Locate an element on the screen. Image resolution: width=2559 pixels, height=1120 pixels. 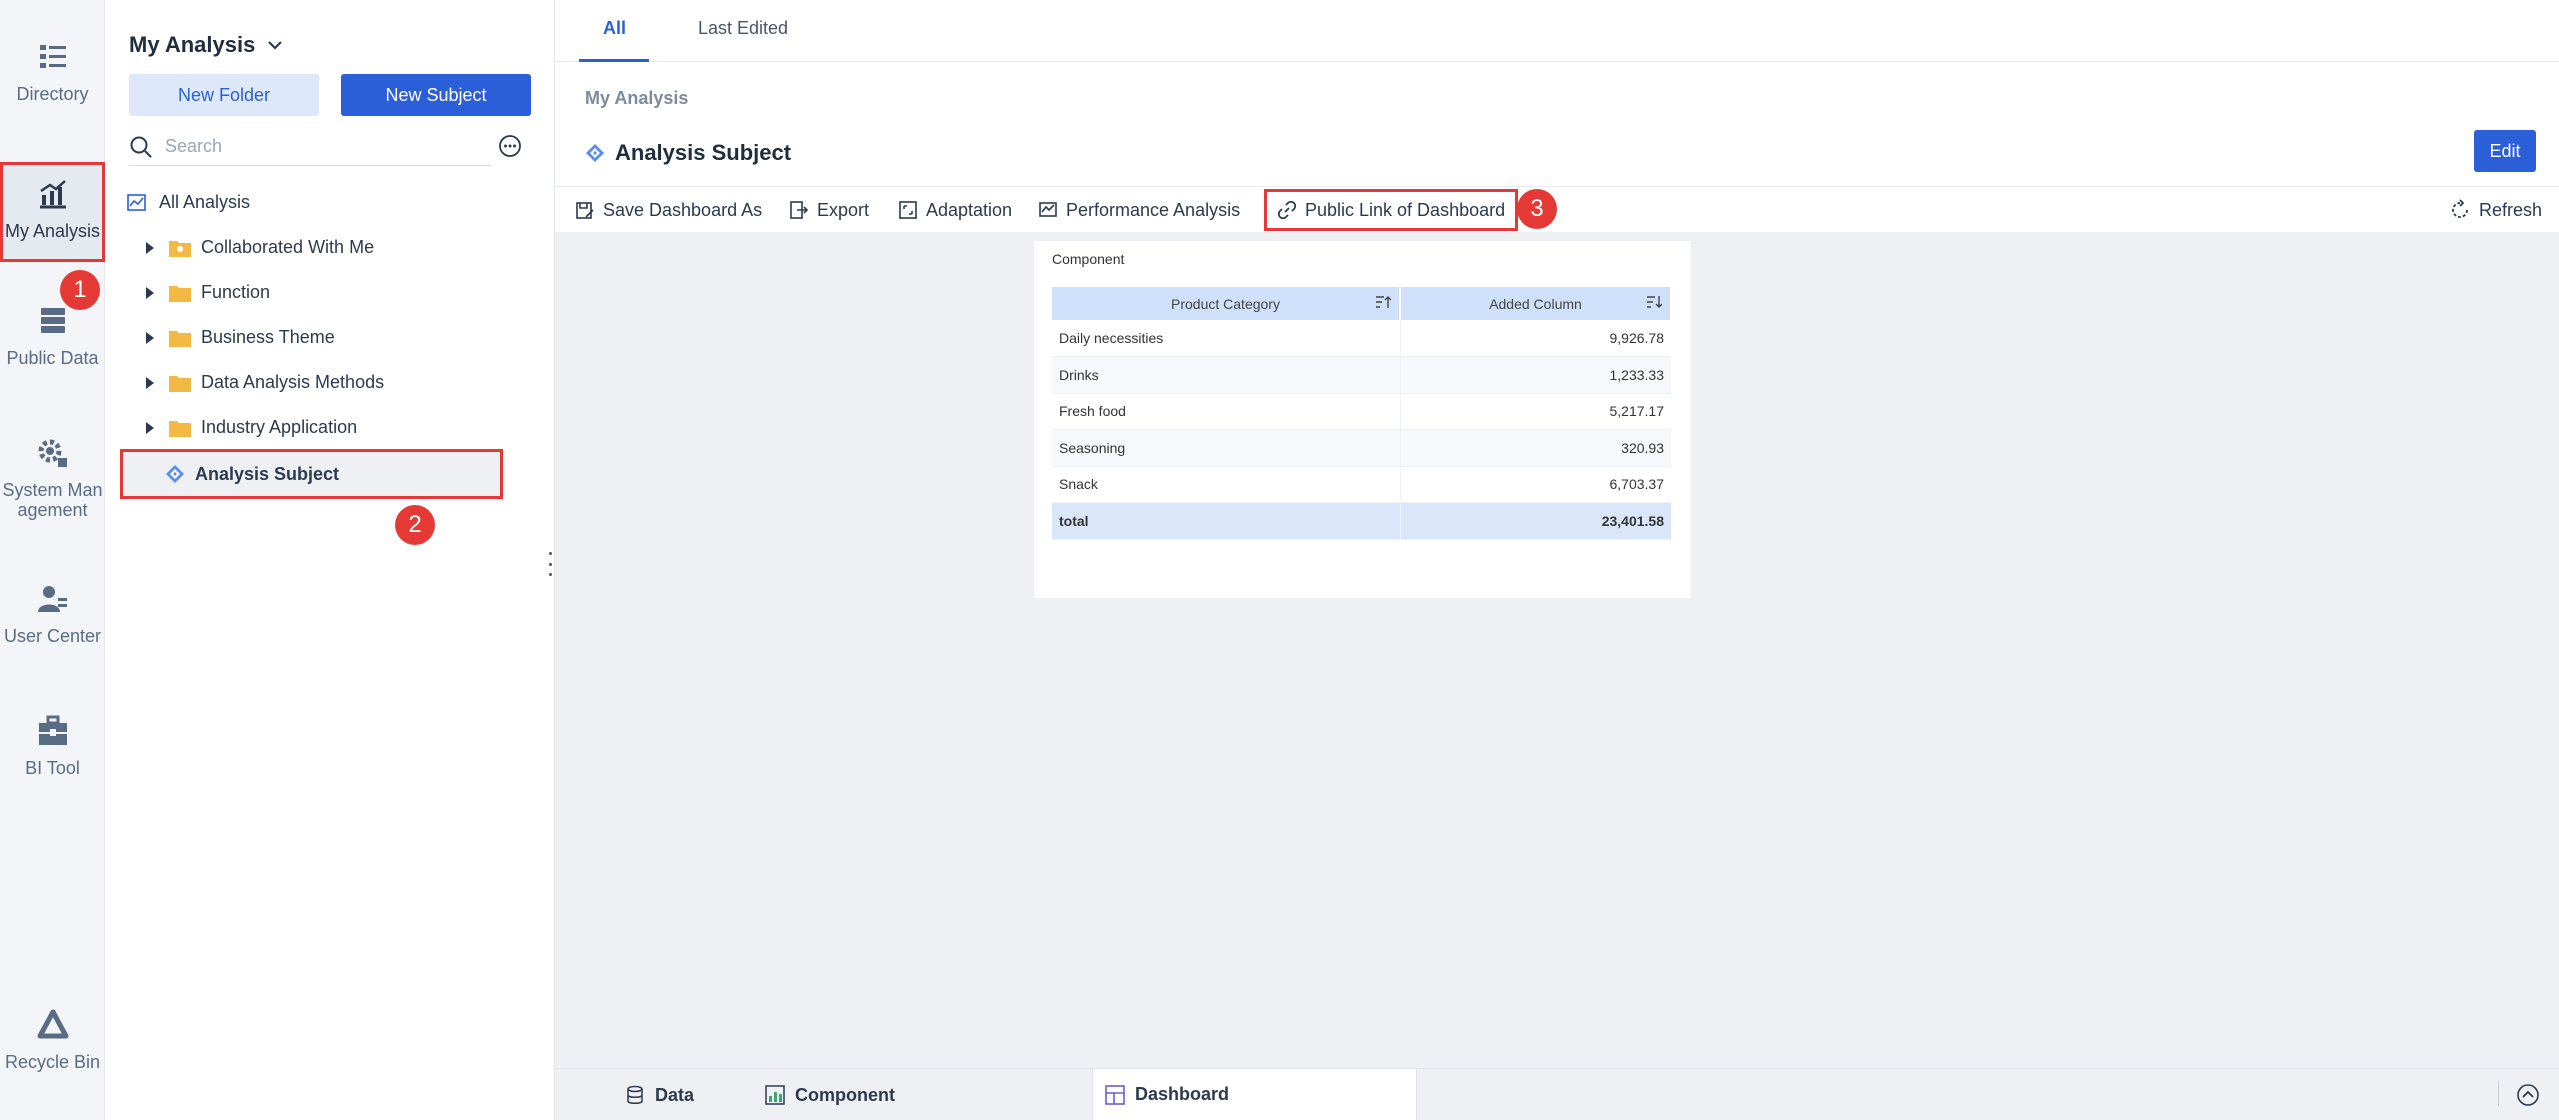
column-header-product-category: Product Category is located at coordinates (1226, 303).